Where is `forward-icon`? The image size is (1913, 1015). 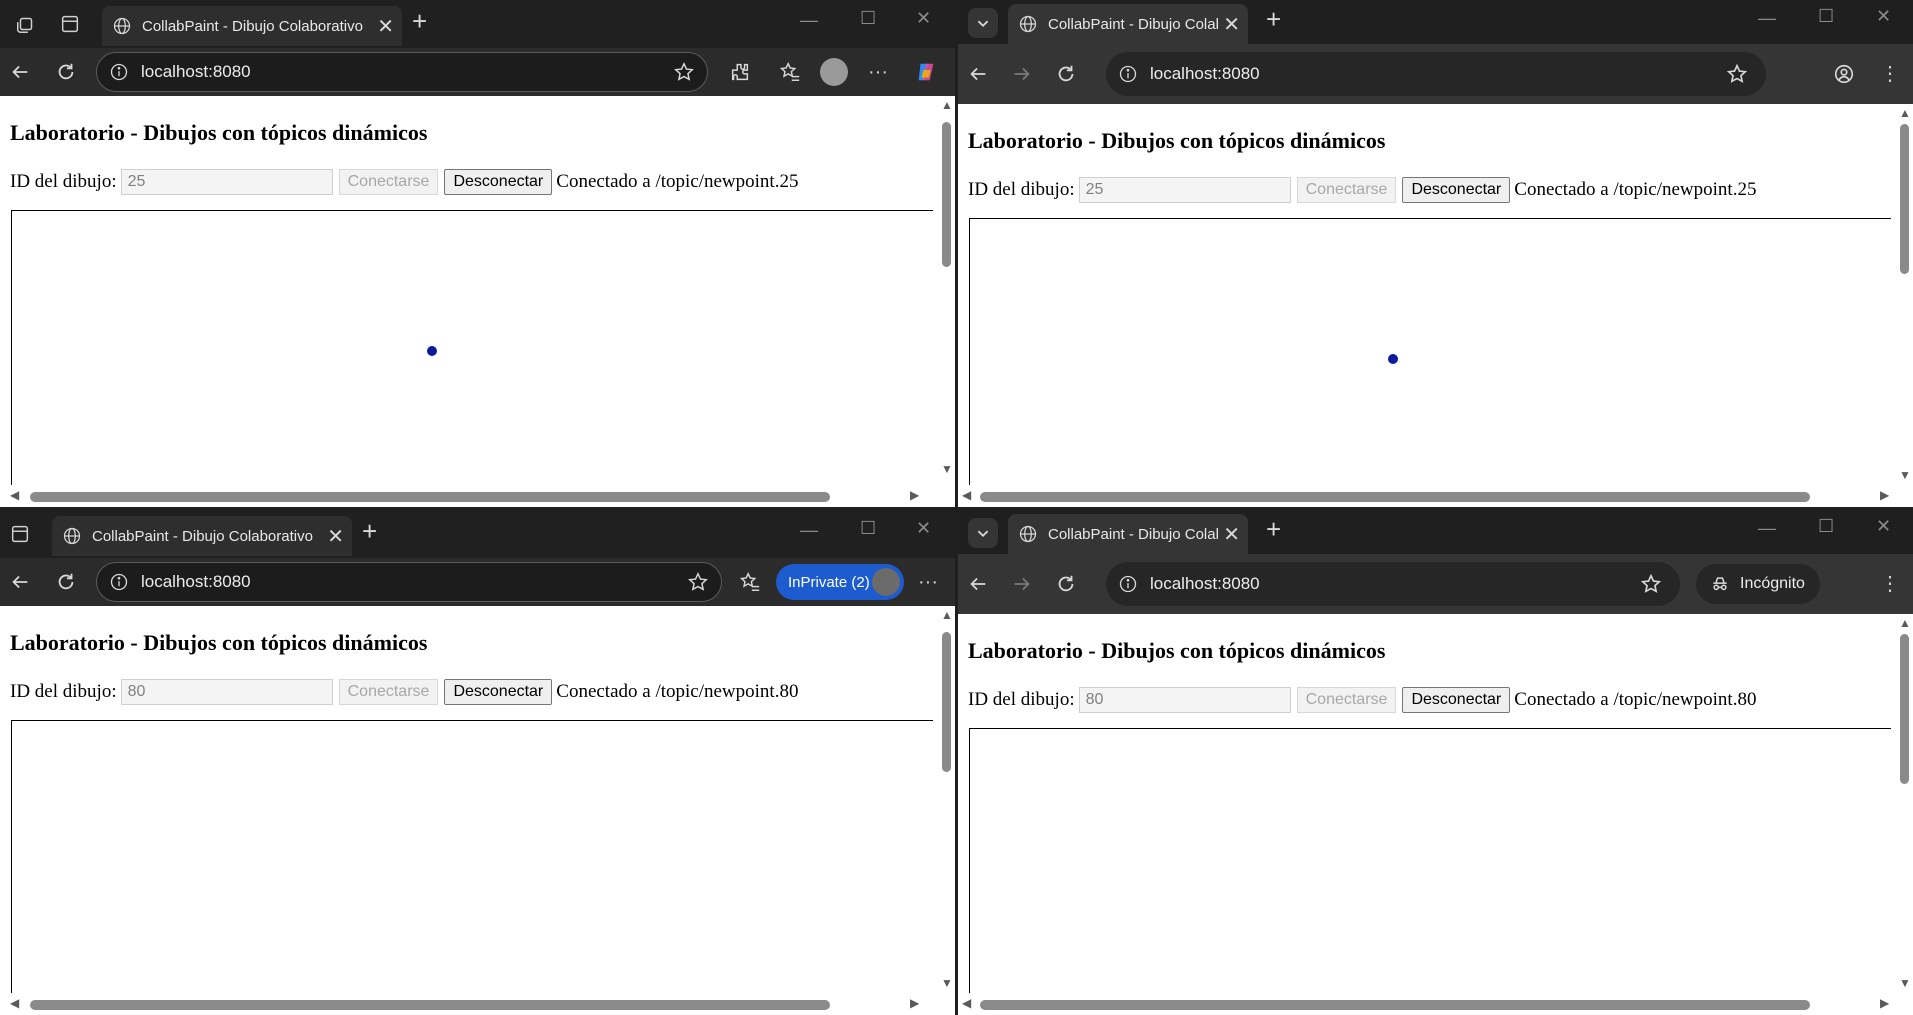 forward-icon is located at coordinates (1022, 584).